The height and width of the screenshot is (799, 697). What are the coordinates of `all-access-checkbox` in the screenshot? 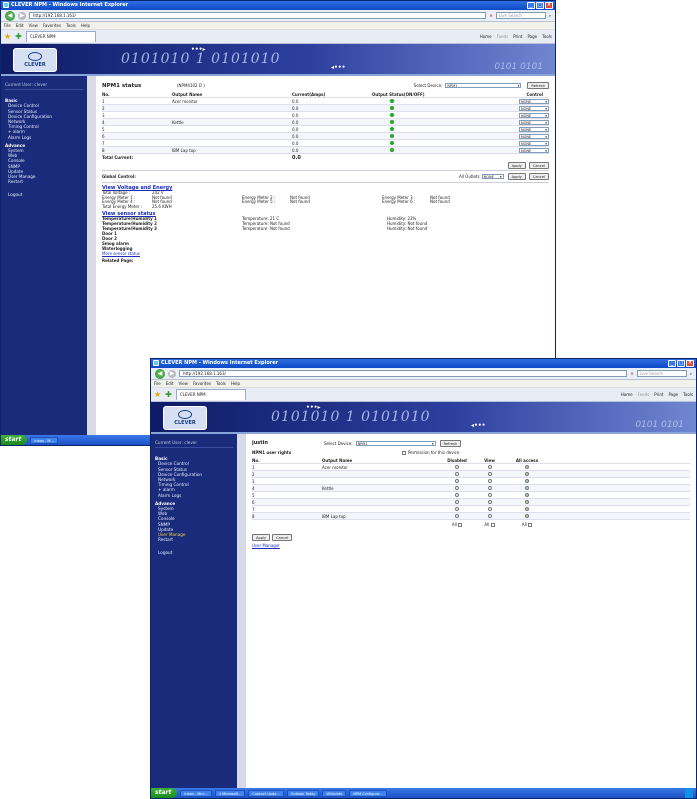 It's located at (530, 525).